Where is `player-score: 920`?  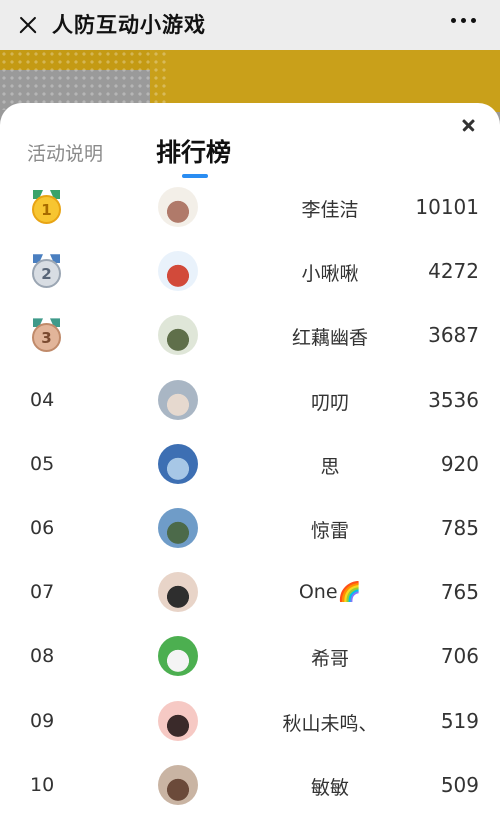 player-score: 920 is located at coordinates (459, 463).